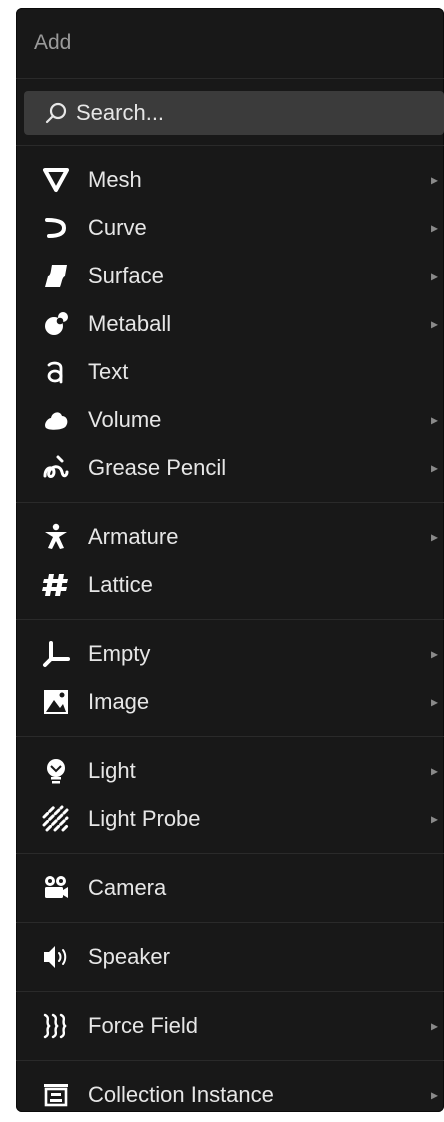  I want to click on menu-item-camera: Camera, so click(230, 888).